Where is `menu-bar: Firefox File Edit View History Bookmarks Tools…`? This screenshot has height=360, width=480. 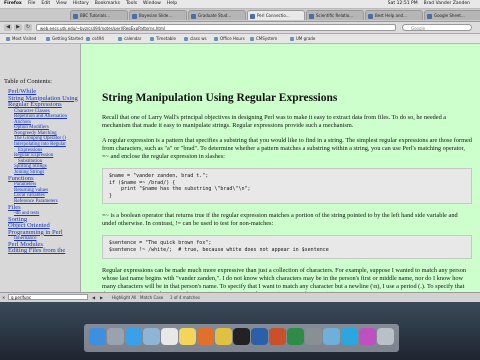 menu-bar: Firefox File Edit View History Bookmarks Tools… is located at coordinates (240, 4).